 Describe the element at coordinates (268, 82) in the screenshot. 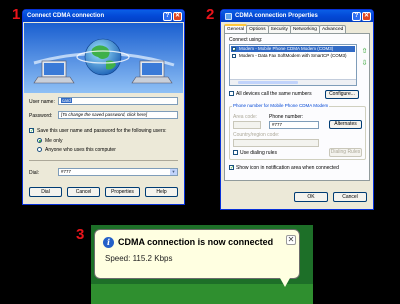

I see `scroll-thumb` at that location.